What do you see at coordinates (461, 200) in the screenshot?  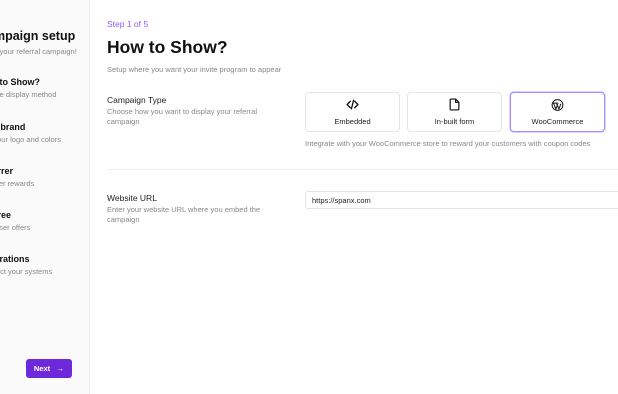 I see `website-url-input` at bounding box center [461, 200].